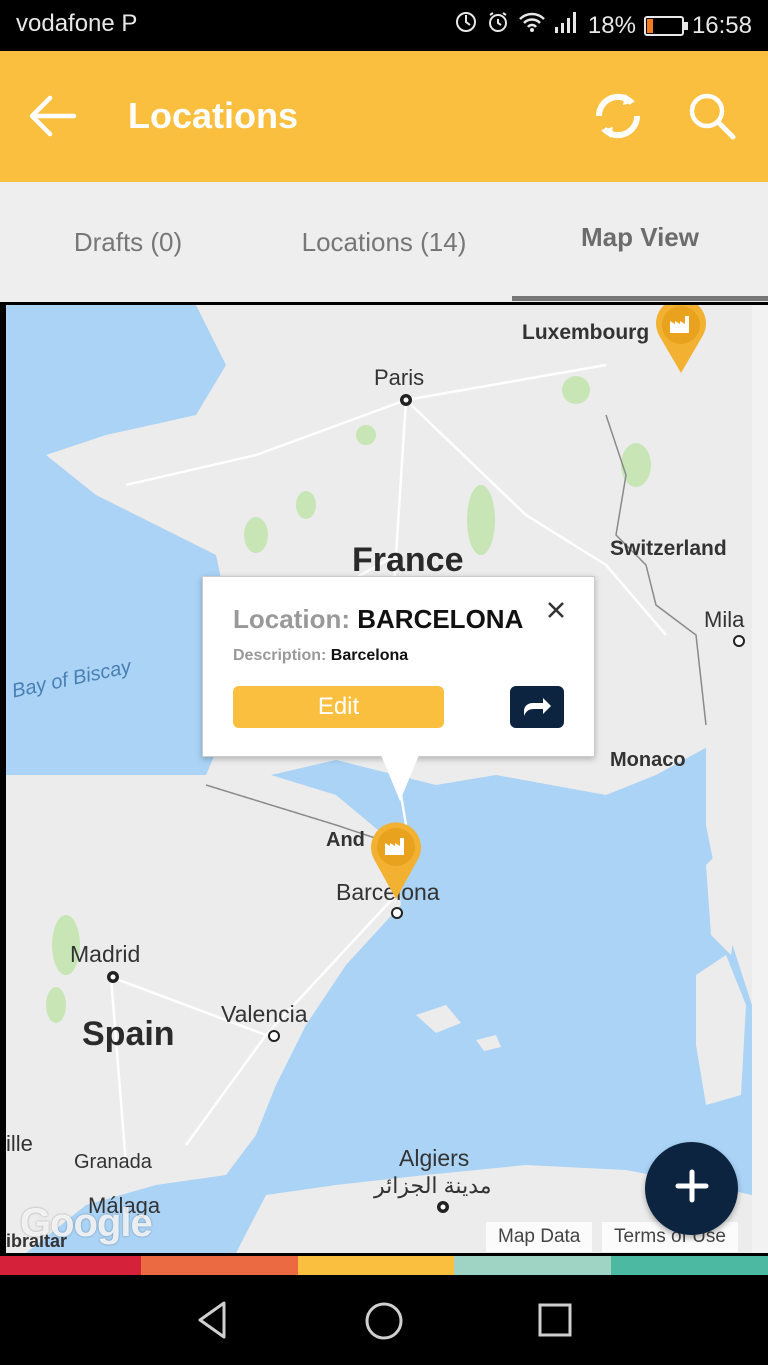  I want to click on tab-bar: Drafts (0) Locations (14) Map View, so click(384, 242).